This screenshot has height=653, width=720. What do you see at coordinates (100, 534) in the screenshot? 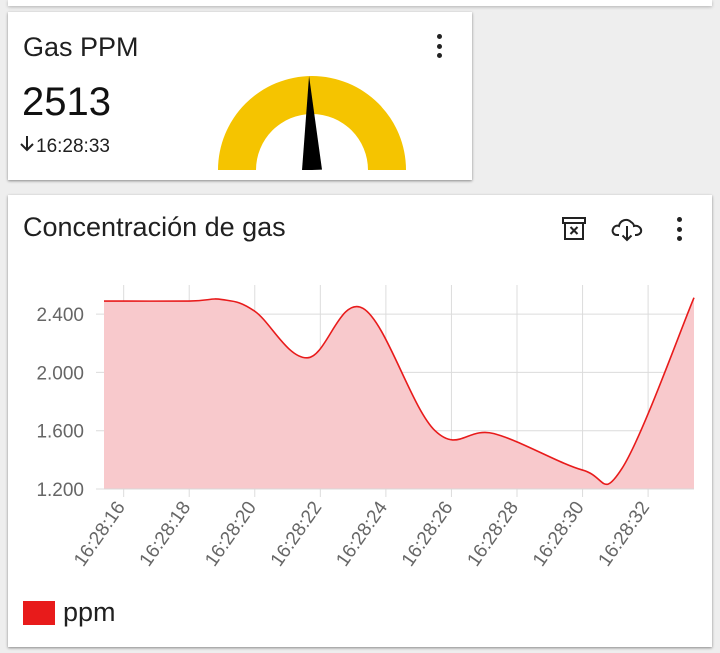
I see `x-tick-label: 16:28:16` at bounding box center [100, 534].